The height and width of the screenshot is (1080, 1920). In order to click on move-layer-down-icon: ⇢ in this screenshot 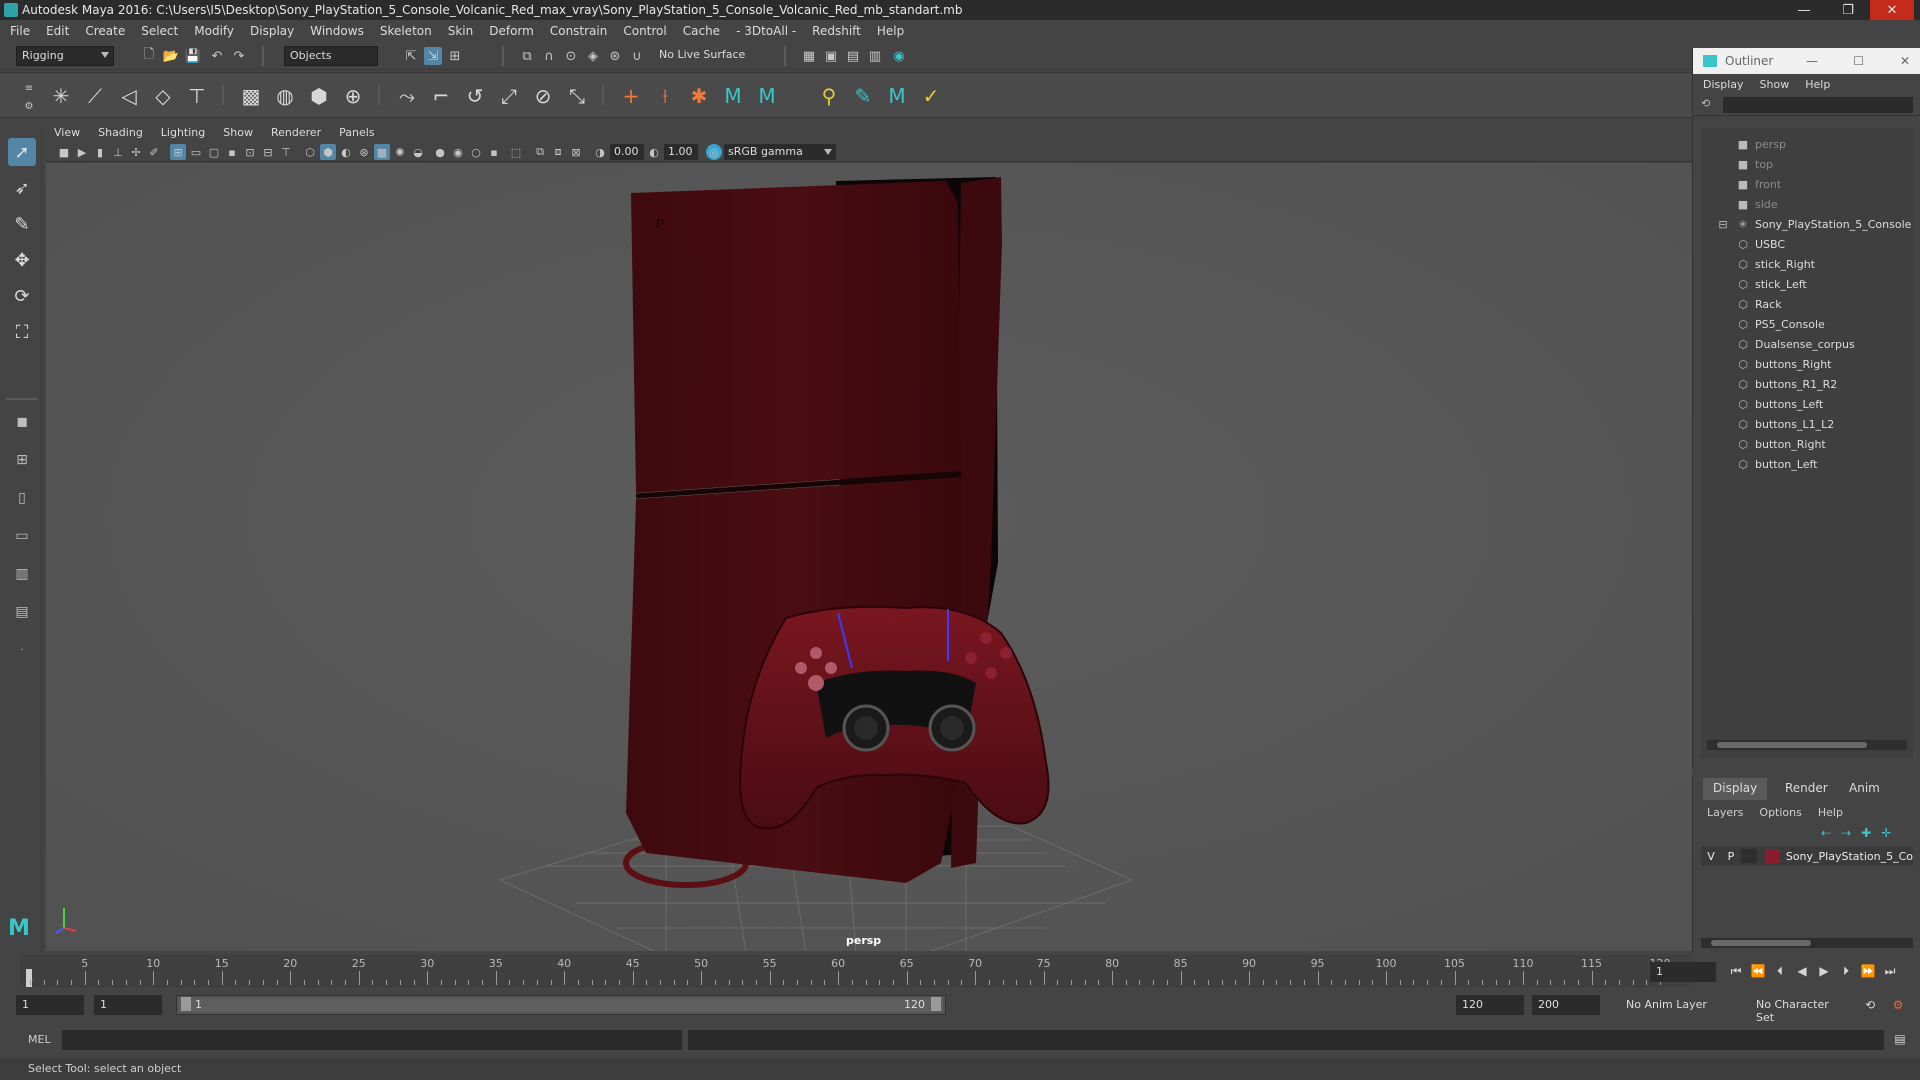, I will do `click(1846, 833)`.